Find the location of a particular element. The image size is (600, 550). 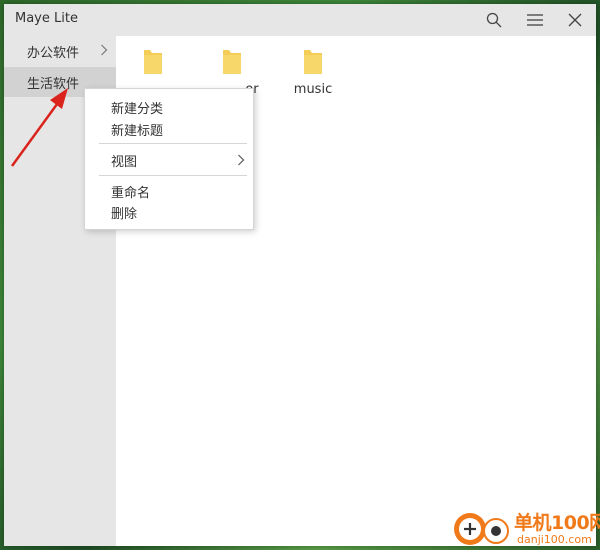

close-icon is located at coordinates (575, 20).